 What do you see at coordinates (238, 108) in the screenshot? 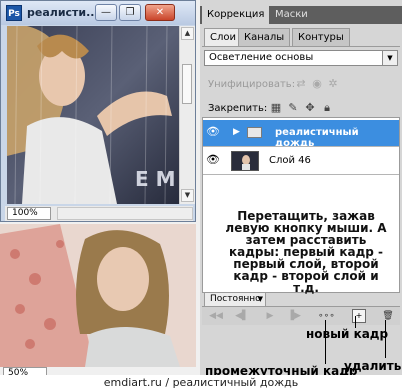
I see `lock-label: Закрепить:` at bounding box center [238, 108].